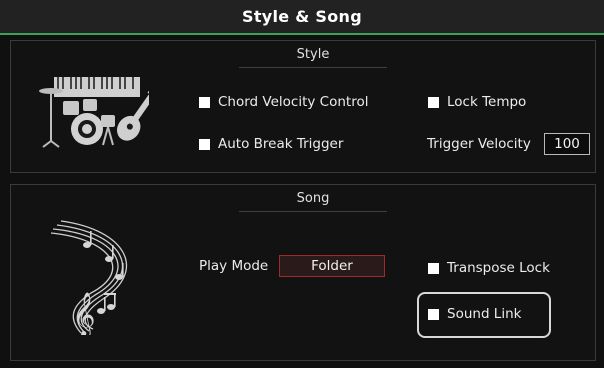 The width and height of the screenshot is (604, 368). I want to click on transpose-lock-box, so click(433, 268).